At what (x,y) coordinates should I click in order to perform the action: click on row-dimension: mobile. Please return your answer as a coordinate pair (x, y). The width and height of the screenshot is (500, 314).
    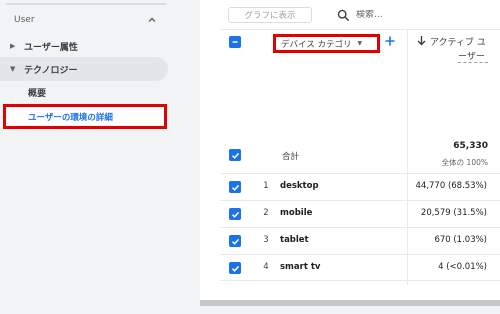
    Looking at the image, I should click on (296, 213).